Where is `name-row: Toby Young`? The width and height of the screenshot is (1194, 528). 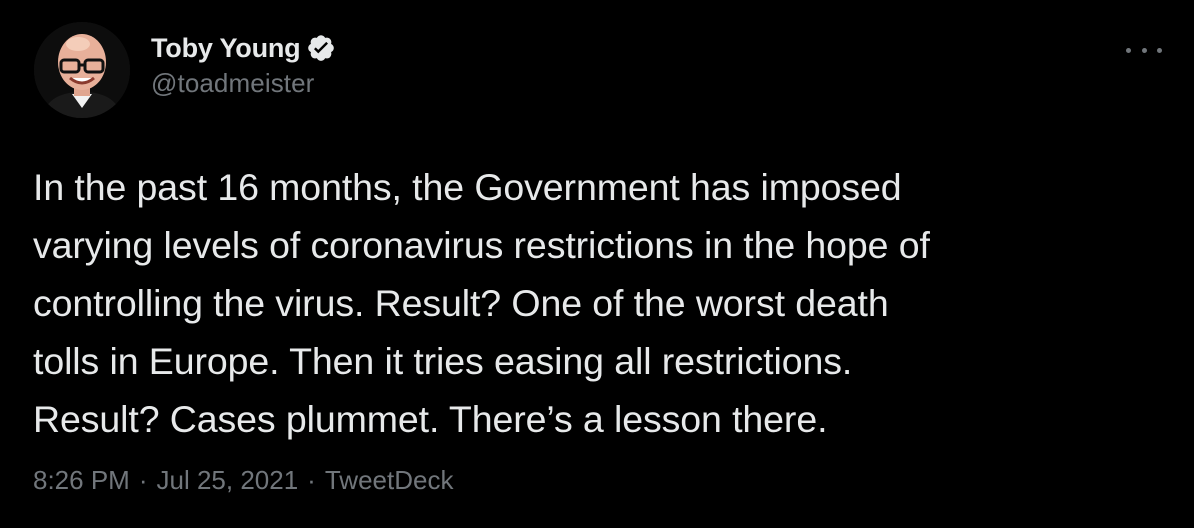
name-row: Toby Young is located at coordinates (243, 48).